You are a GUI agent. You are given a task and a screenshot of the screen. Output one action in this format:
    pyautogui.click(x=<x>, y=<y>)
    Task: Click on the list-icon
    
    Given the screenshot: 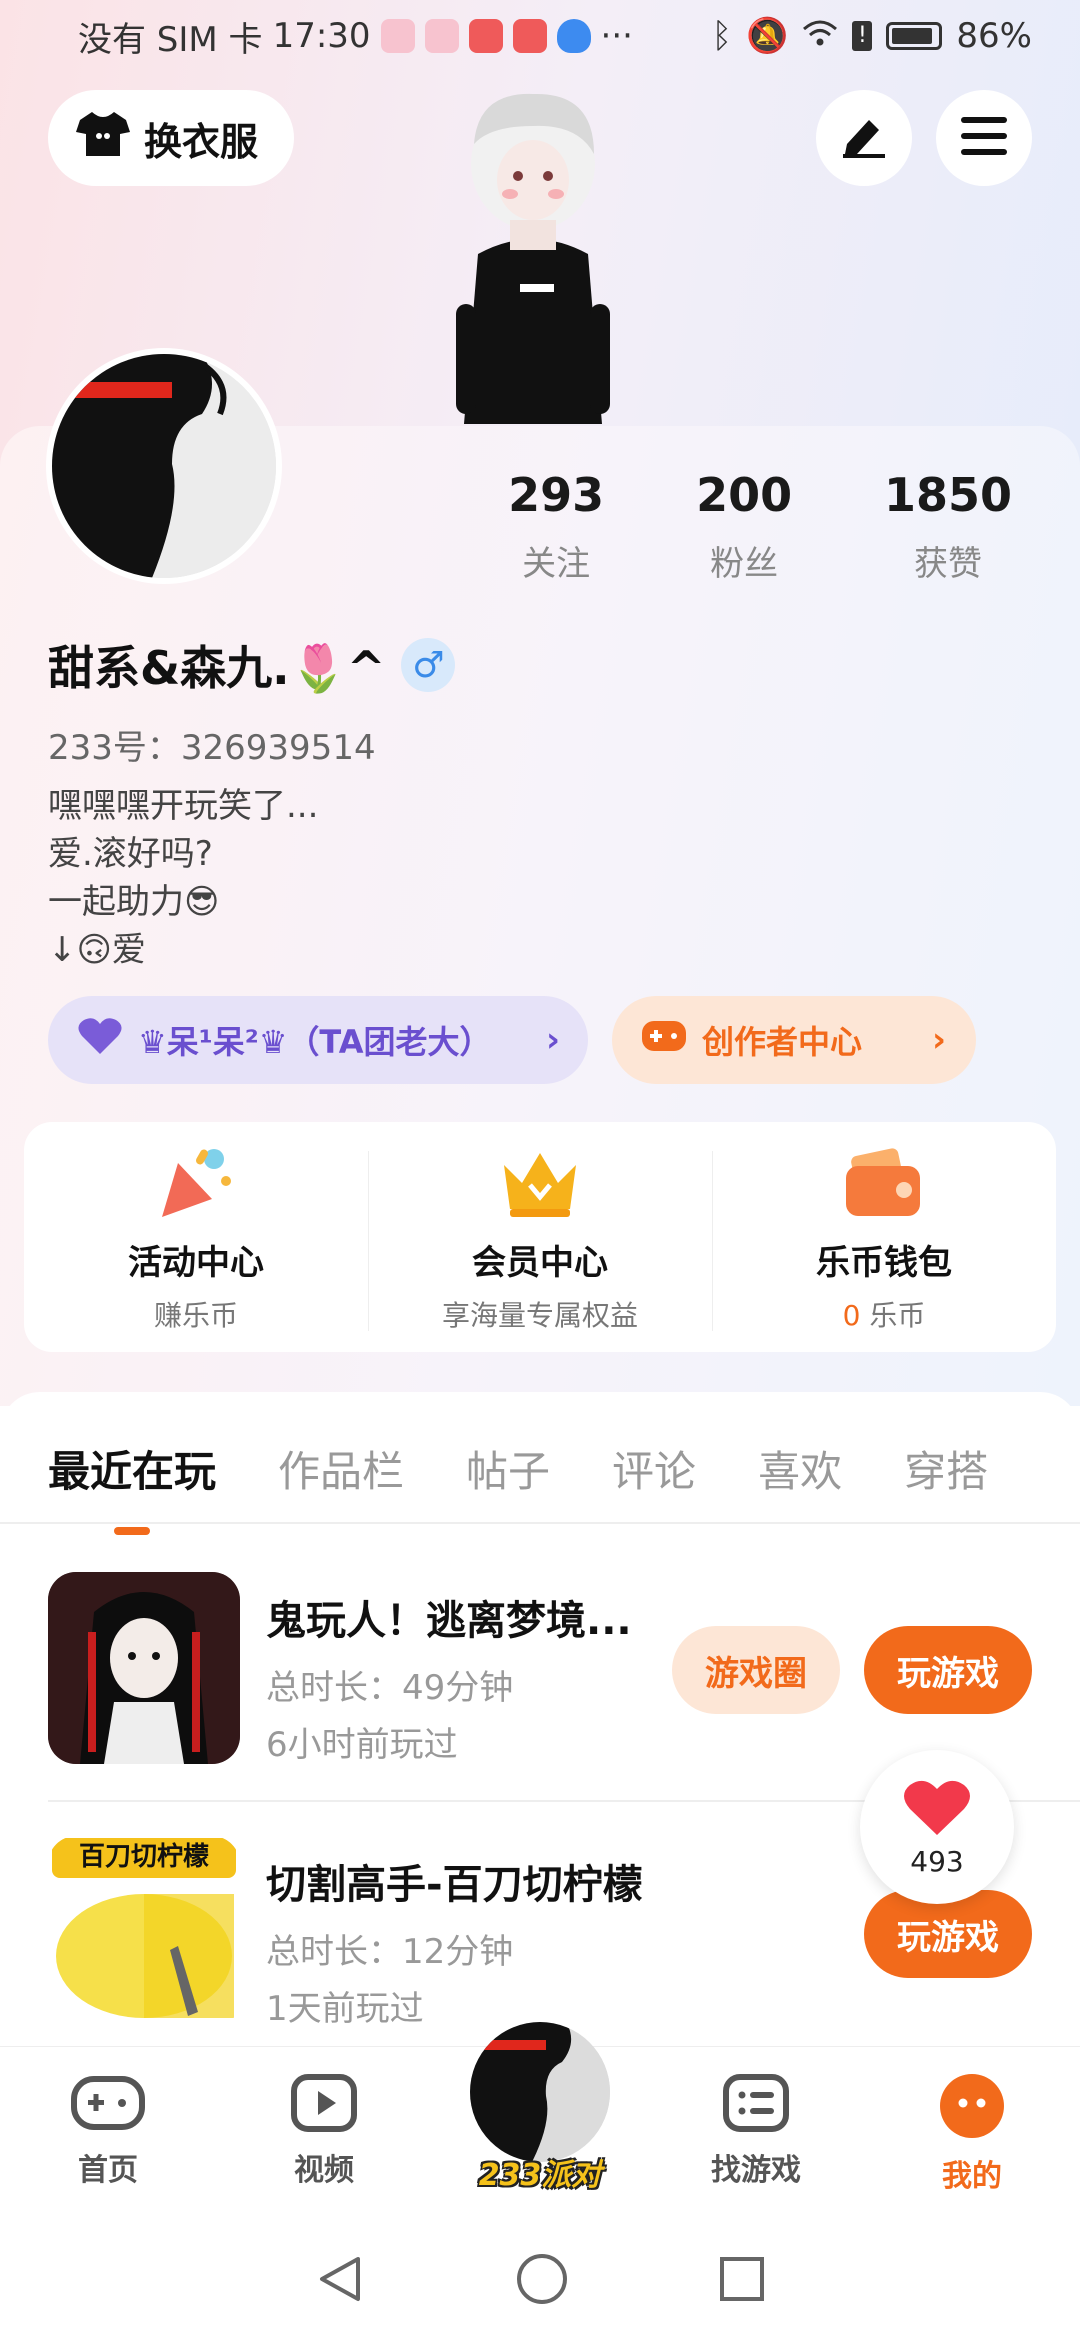 What is the action you would take?
    pyautogui.click(x=756, y=2105)
    